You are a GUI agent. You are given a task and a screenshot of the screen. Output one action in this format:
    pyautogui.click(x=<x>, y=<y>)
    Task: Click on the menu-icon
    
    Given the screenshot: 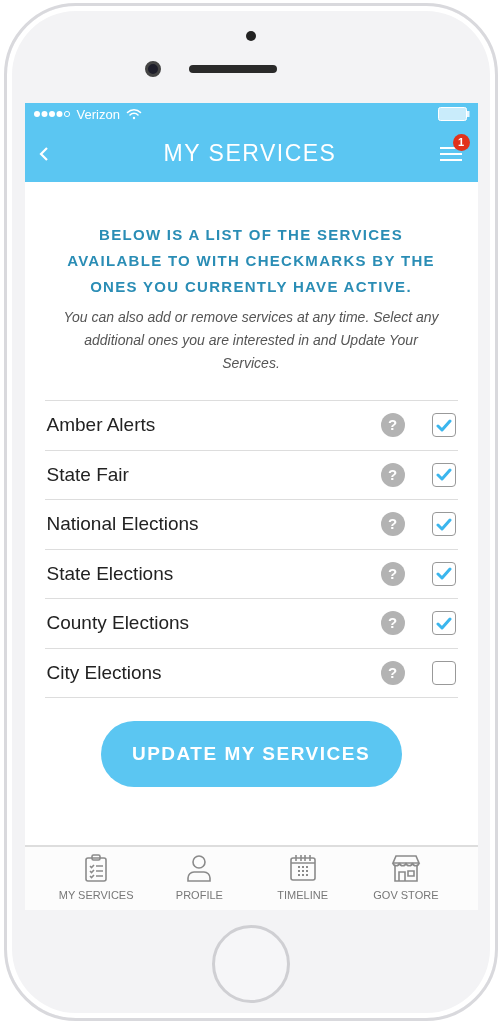 What is the action you would take?
    pyautogui.click(x=450, y=153)
    